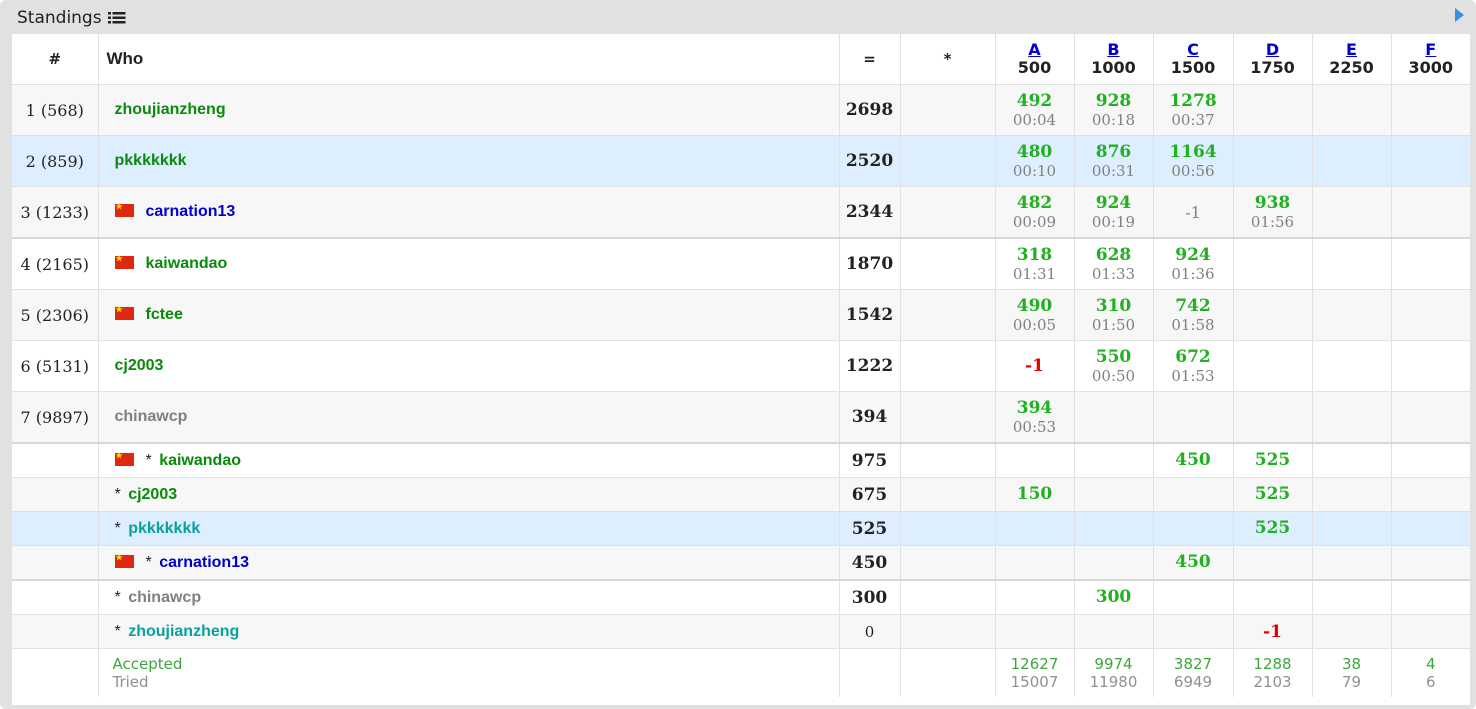 The height and width of the screenshot is (709, 1476). I want to click on problem-score: 742, so click(1193, 305).